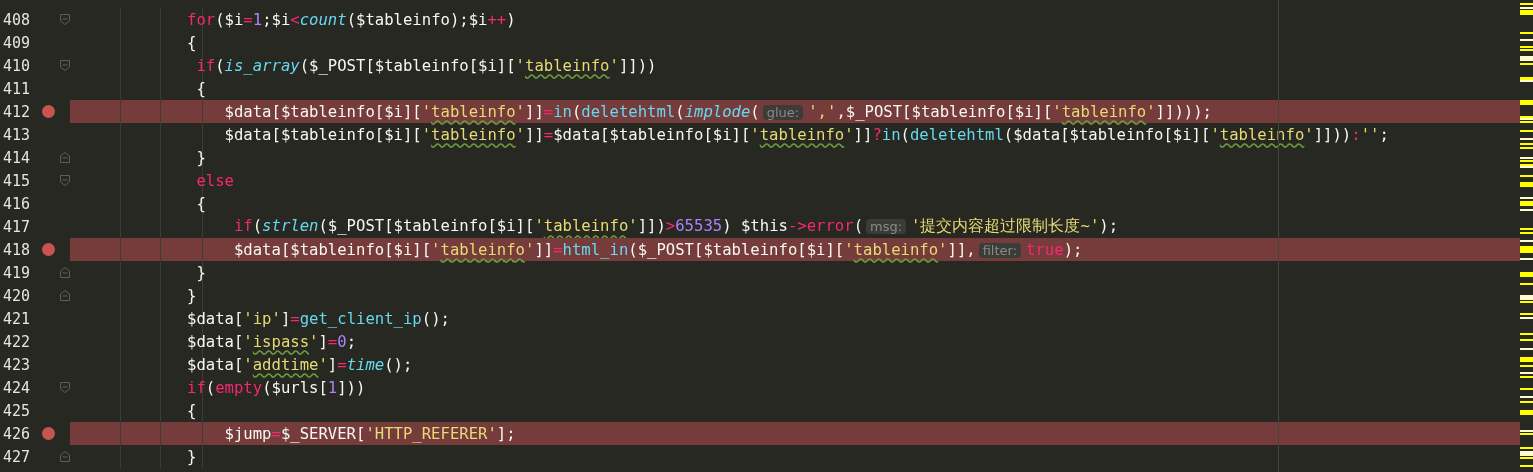 This screenshot has width=1533, height=472. Describe the element at coordinates (17, 88) in the screenshot. I see `line-number: 411` at that location.